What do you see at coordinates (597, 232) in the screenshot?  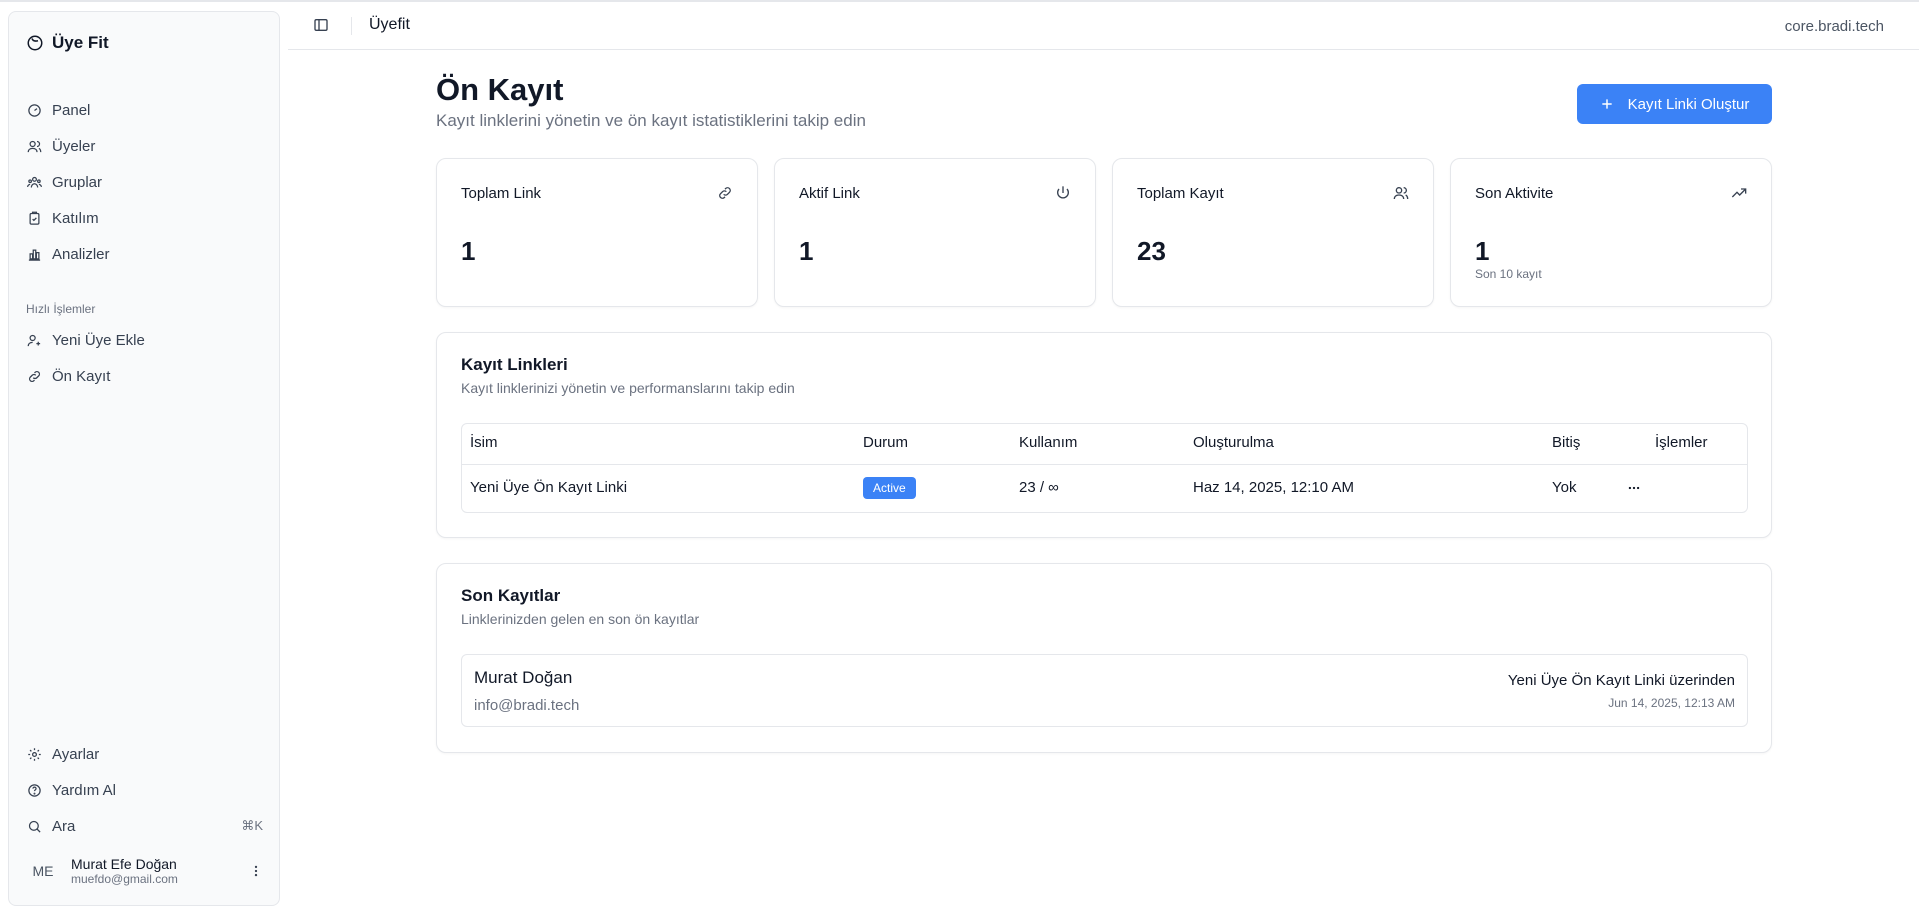 I see `stat-card-total-links: Toplam Link 1` at bounding box center [597, 232].